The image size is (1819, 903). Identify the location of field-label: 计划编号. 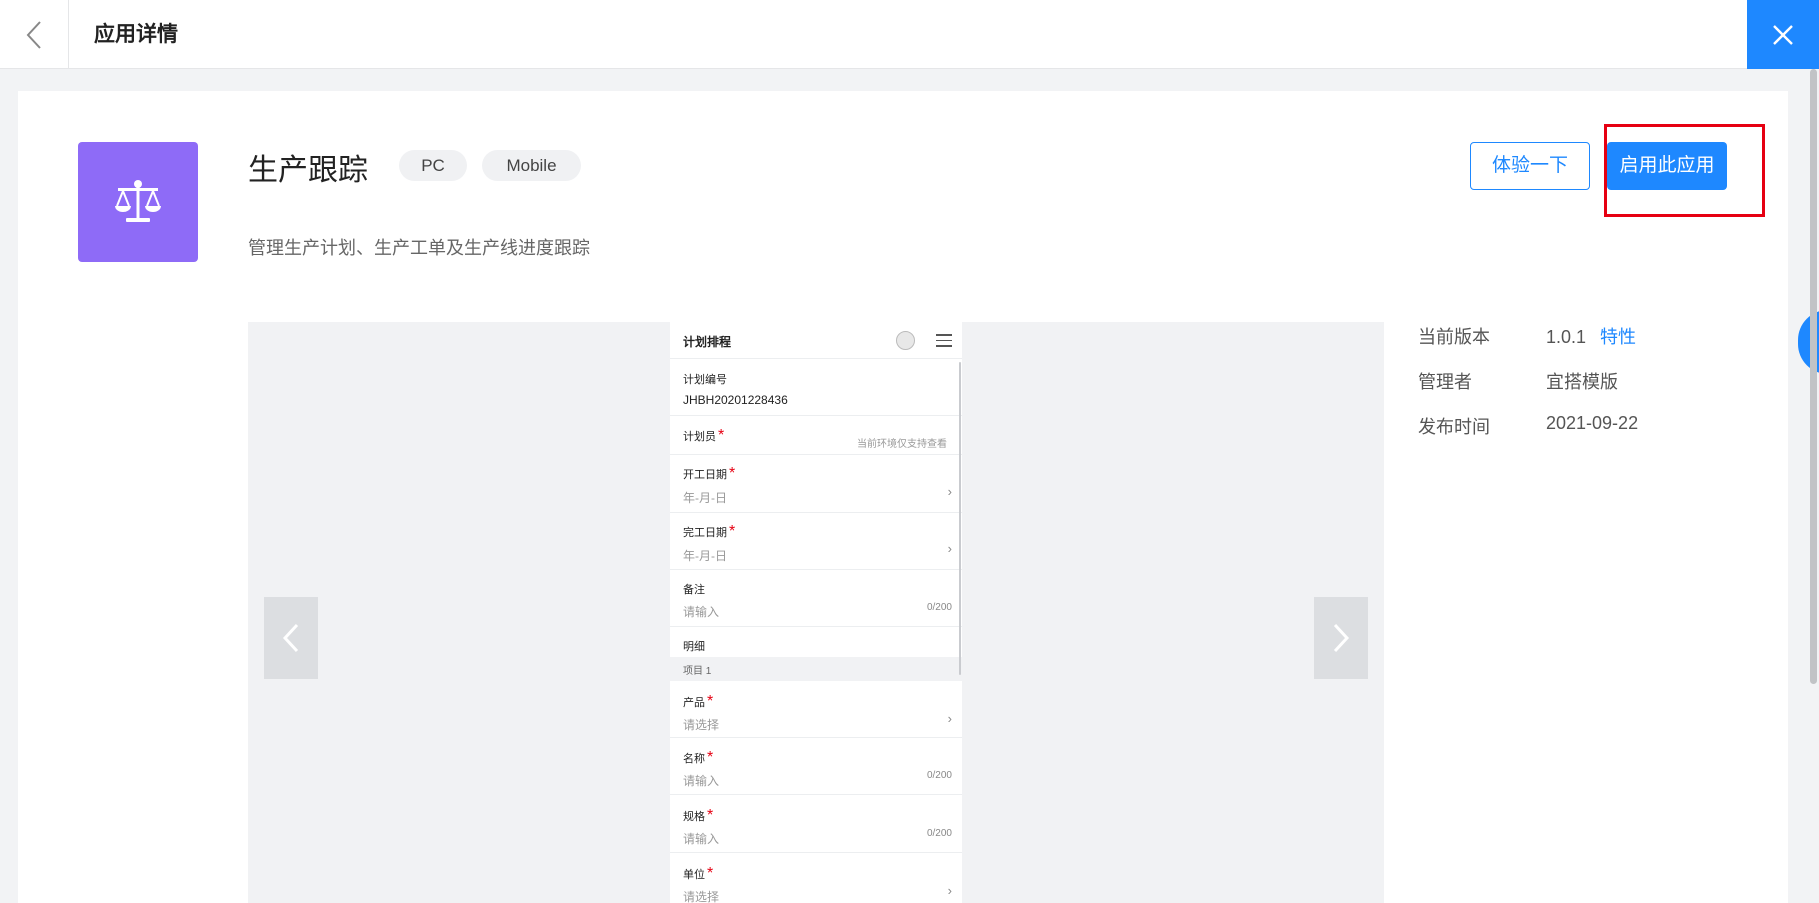
(705, 380).